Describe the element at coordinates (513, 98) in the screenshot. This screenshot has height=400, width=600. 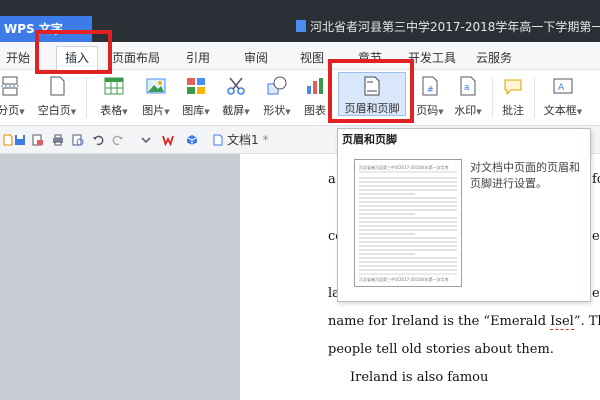
I see `comment-button: 批注` at that location.